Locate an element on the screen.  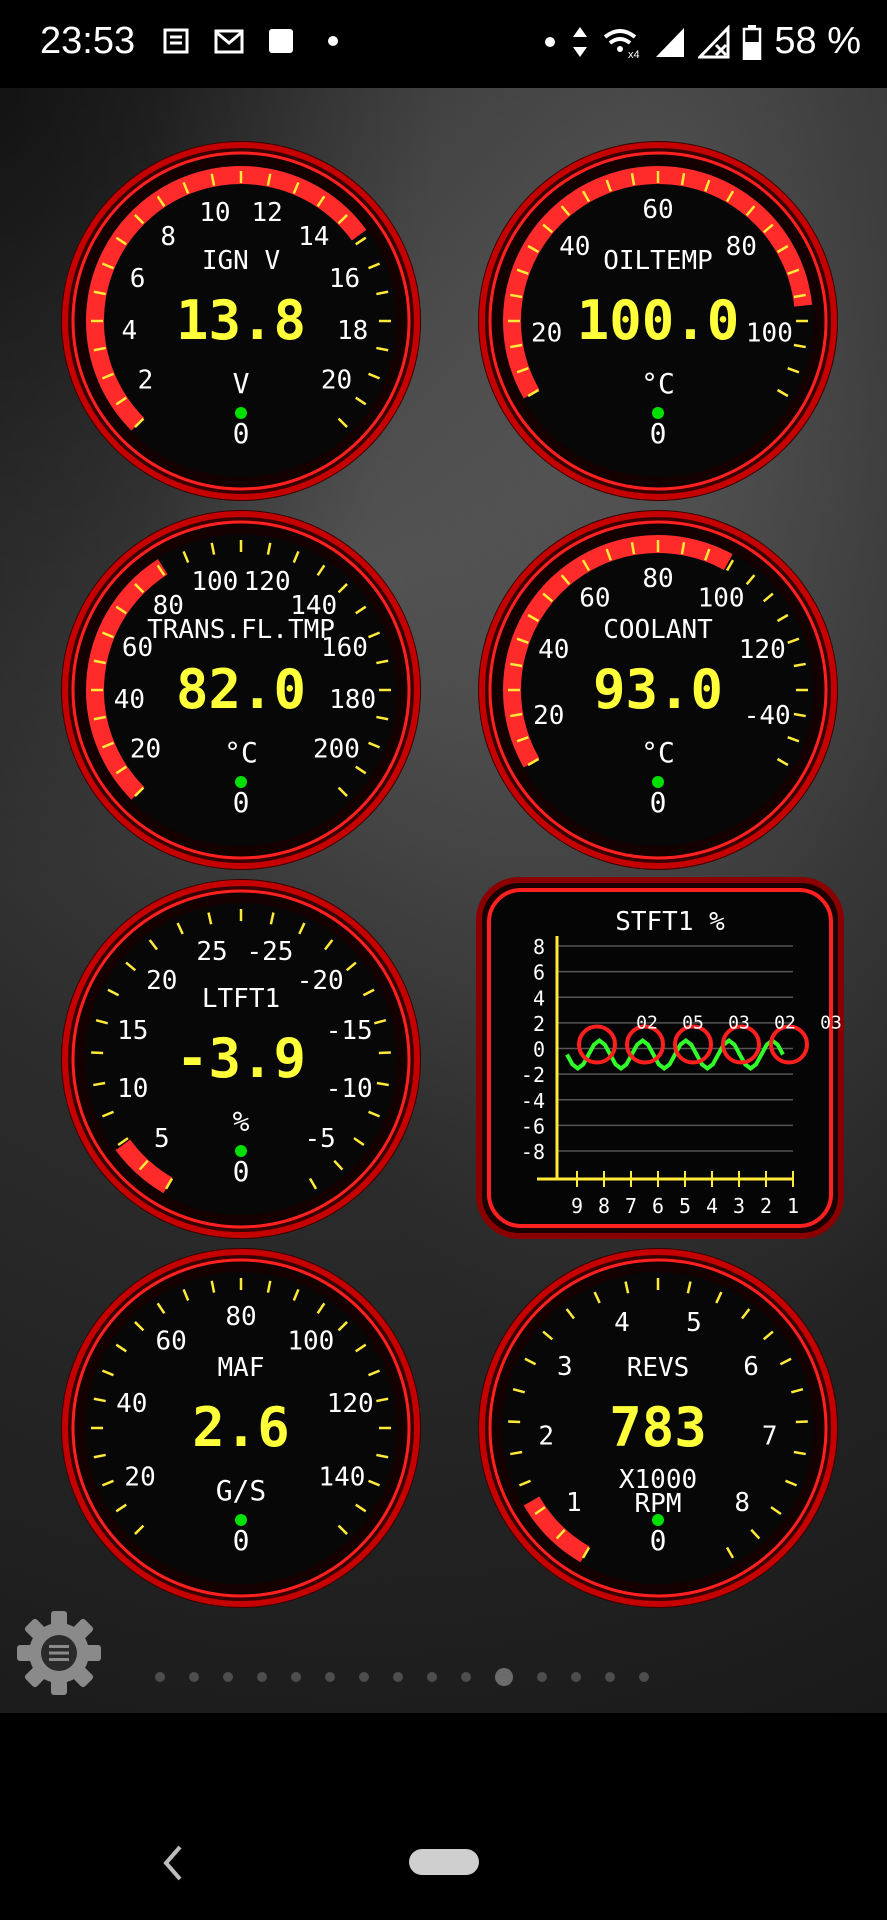
gauge-unit: G/S is located at coordinates (241, 1490).